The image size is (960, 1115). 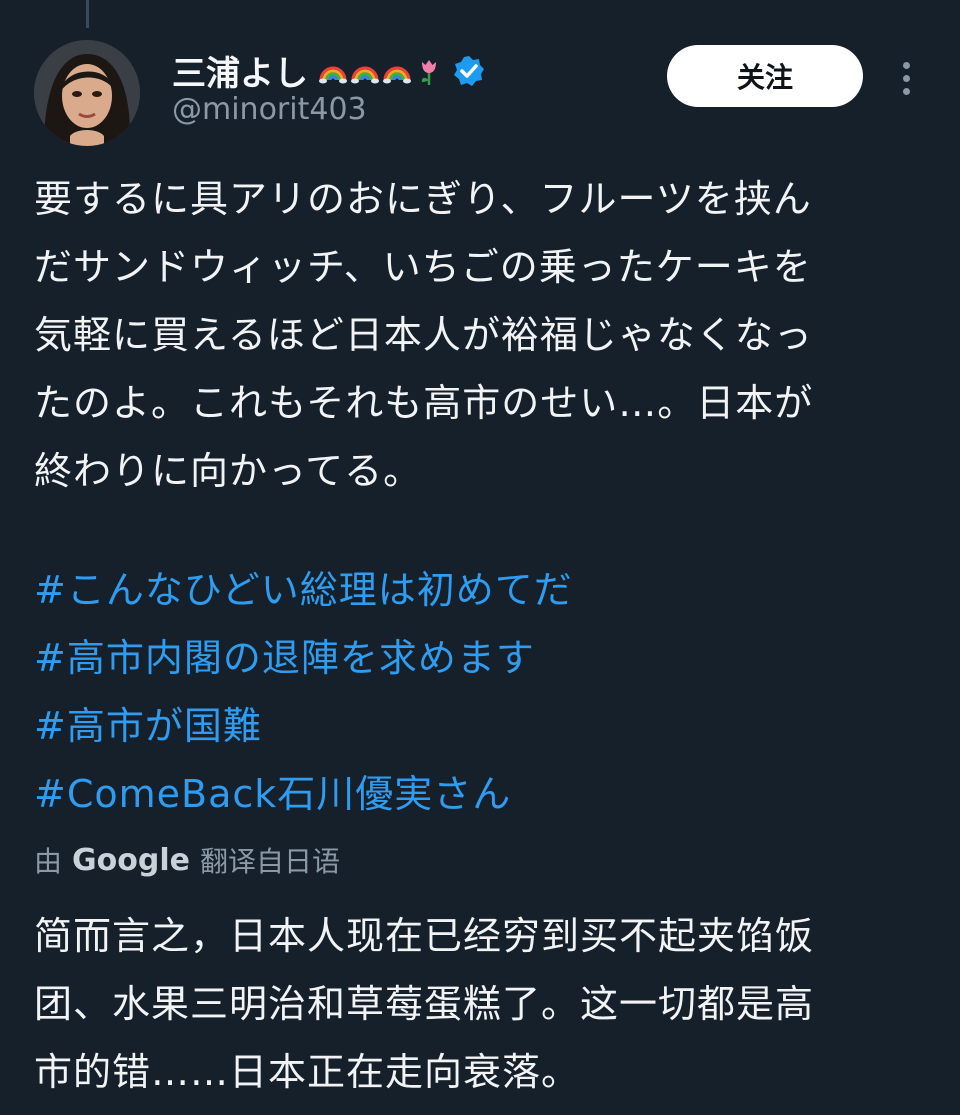 What do you see at coordinates (428, 72) in the screenshot?
I see `tulip-icon` at bounding box center [428, 72].